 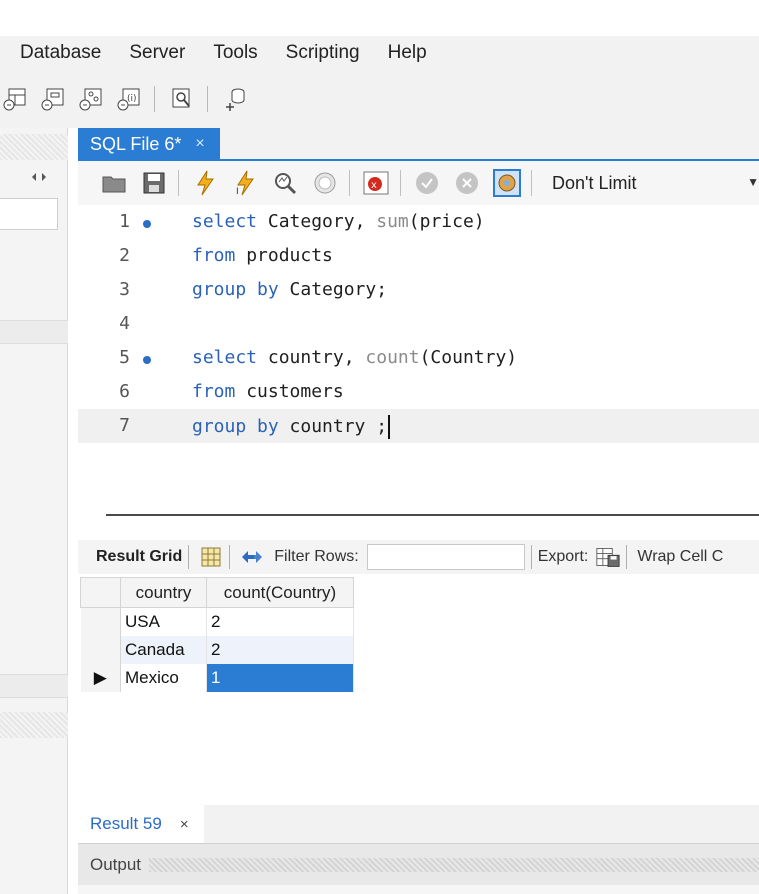 What do you see at coordinates (507, 183) in the screenshot?
I see `autocommit-icon` at bounding box center [507, 183].